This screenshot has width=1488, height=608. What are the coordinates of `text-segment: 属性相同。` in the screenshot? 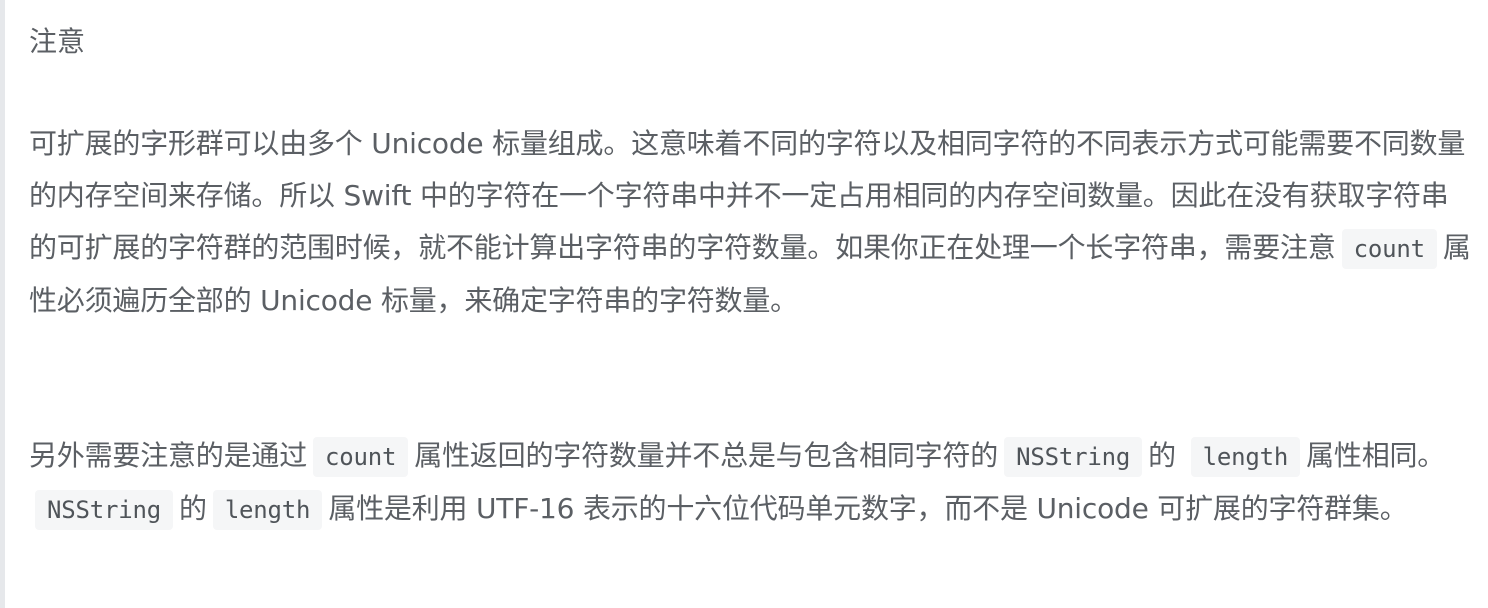 It's located at (1376, 455).